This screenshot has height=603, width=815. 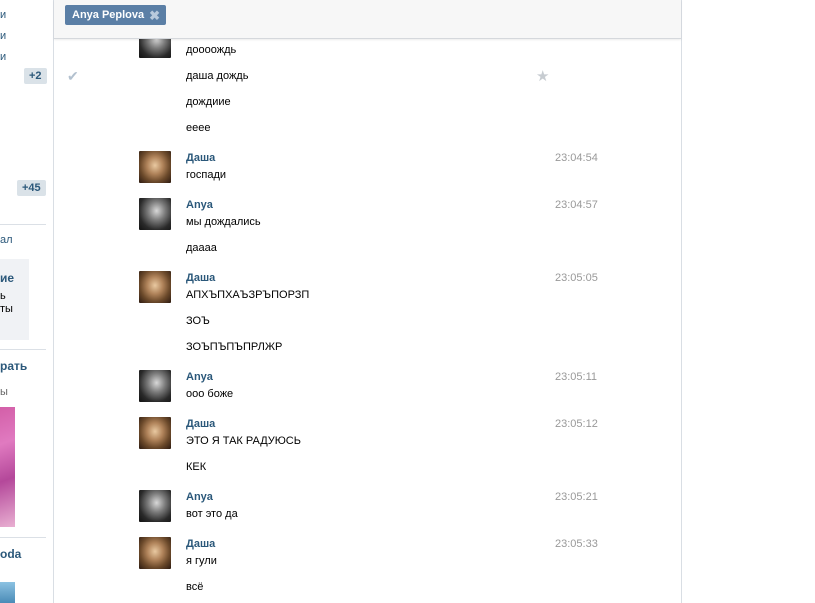 What do you see at coordinates (13, 366) in the screenshot?
I see `section-title: рать` at bounding box center [13, 366].